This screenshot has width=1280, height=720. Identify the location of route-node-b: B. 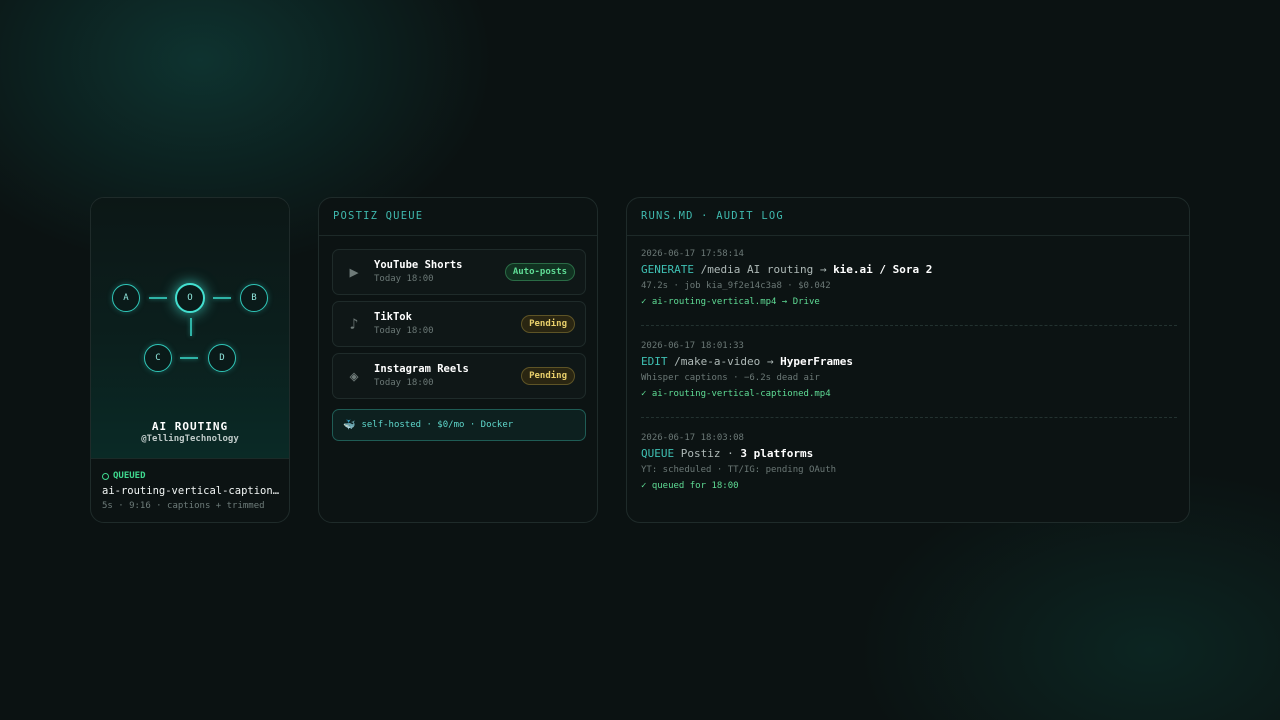
(254, 298).